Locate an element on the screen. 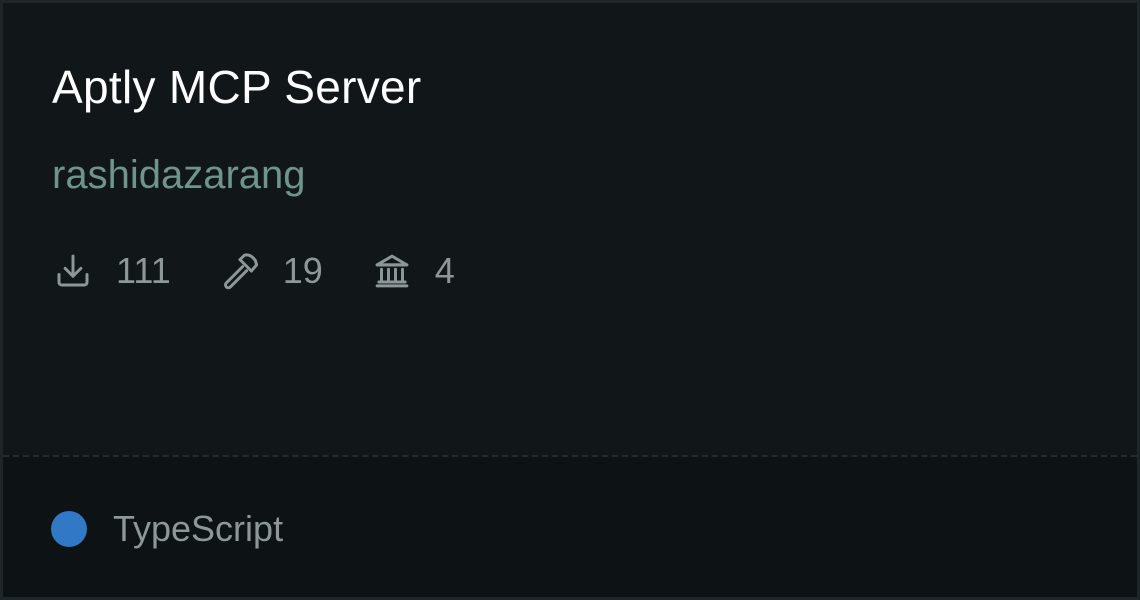 This screenshot has height=600, width=1140. hammer-icon is located at coordinates (240, 271).